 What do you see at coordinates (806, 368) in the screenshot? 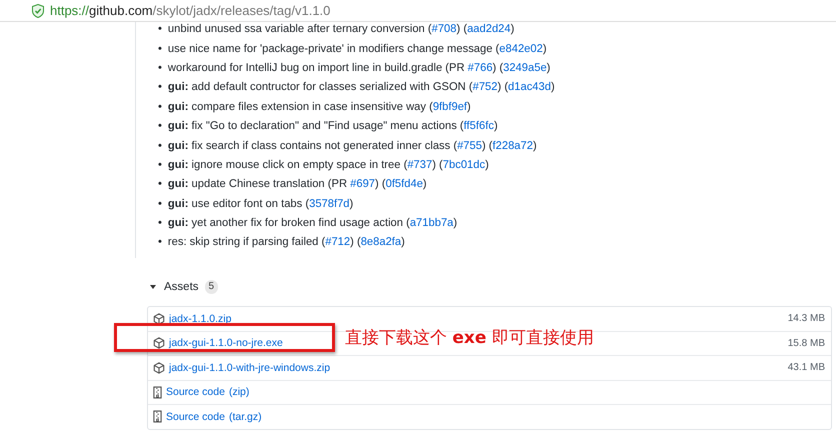
I see `file-size: 43.1 MB` at bounding box center [806, 368].